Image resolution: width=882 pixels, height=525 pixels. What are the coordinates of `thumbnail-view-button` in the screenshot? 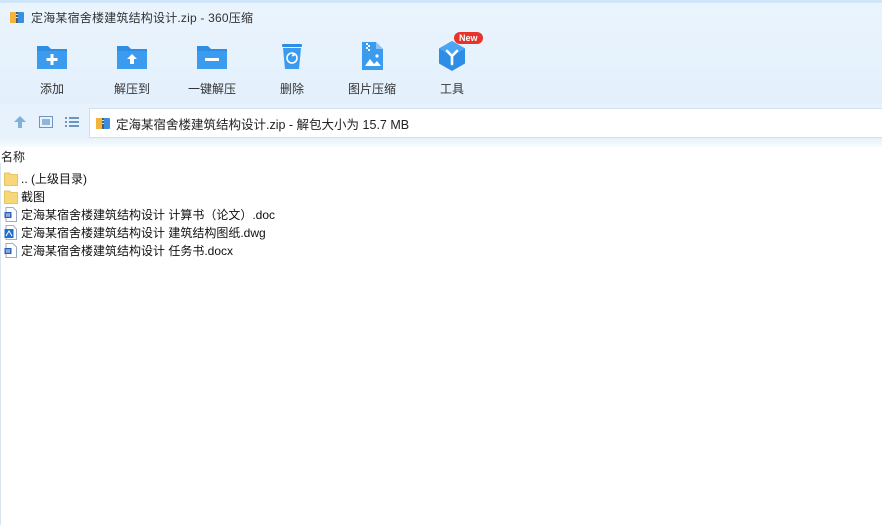 It's located at (46, 122).